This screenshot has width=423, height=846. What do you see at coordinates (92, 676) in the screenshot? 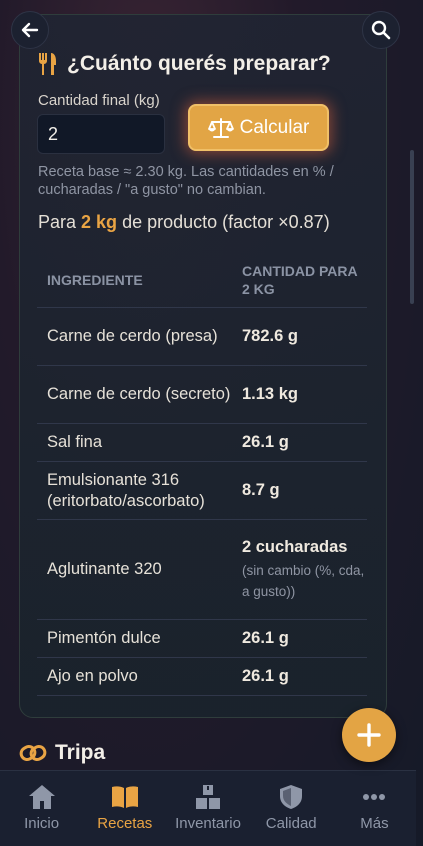
I see `ingredient-name: Ajo en polvo` at bounding box center [92, 676].